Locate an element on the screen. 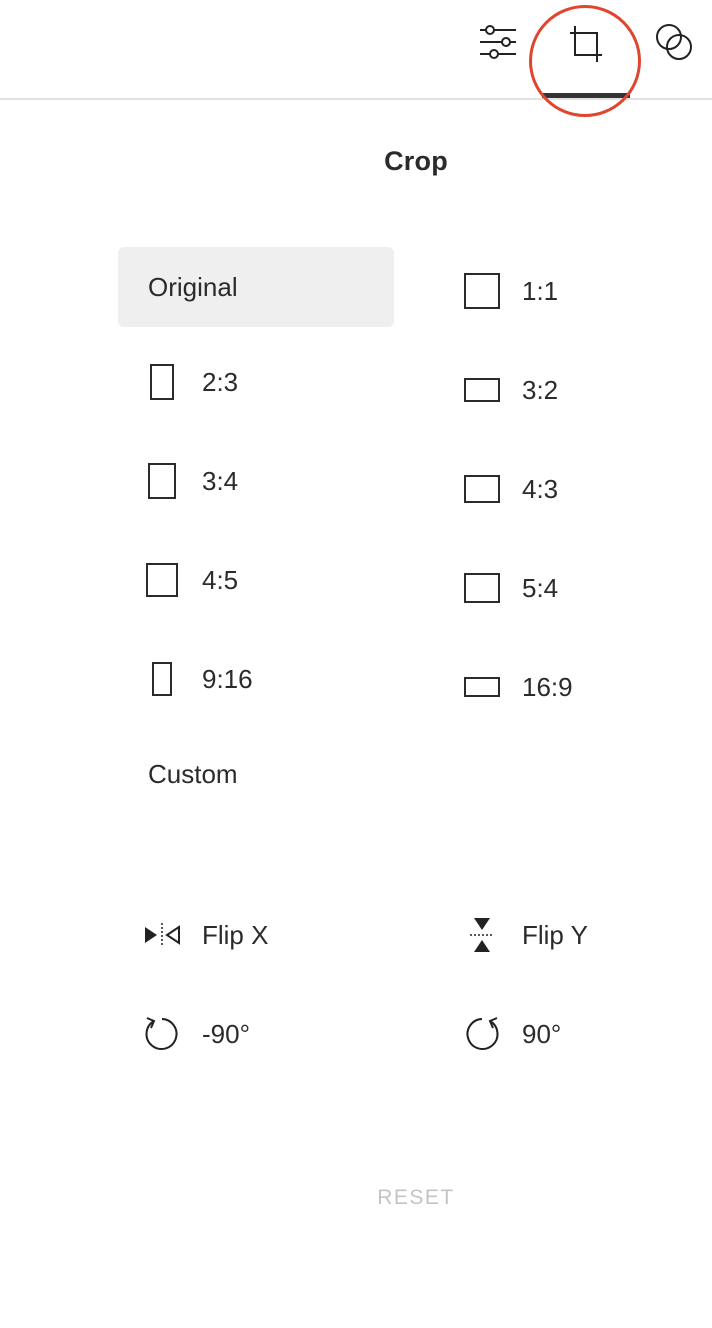 This screenshot has height=1328, width=712. action-label: -90° is located at coordinates (226, 1033).